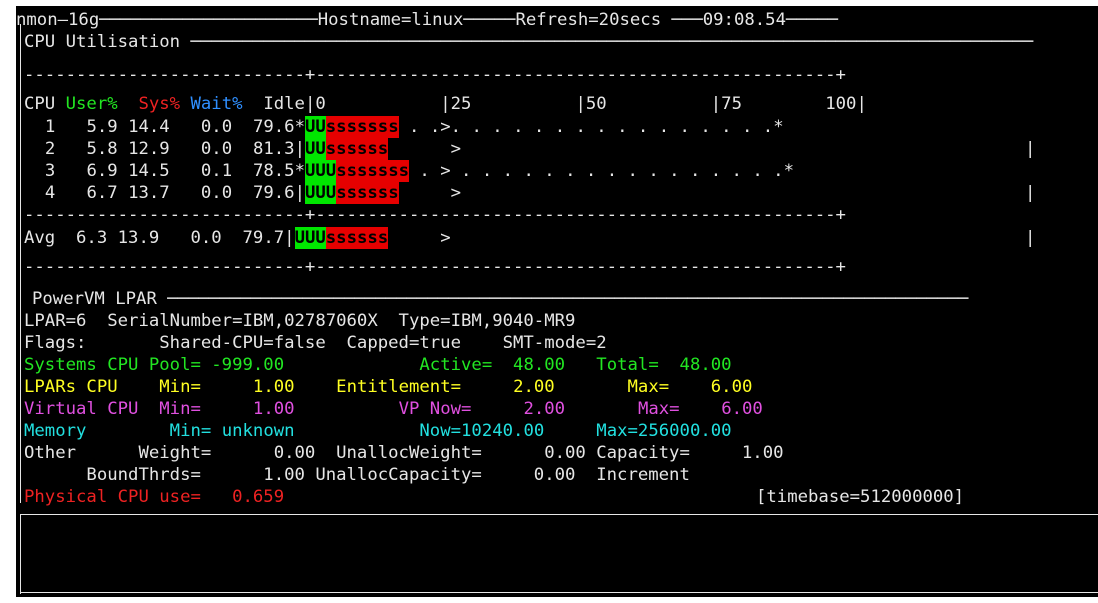  What do you see at coordinates (588, 20) in the screenshot?
I see `refresh-rate: Refresh=20secs` at bounding box center [588, 20].